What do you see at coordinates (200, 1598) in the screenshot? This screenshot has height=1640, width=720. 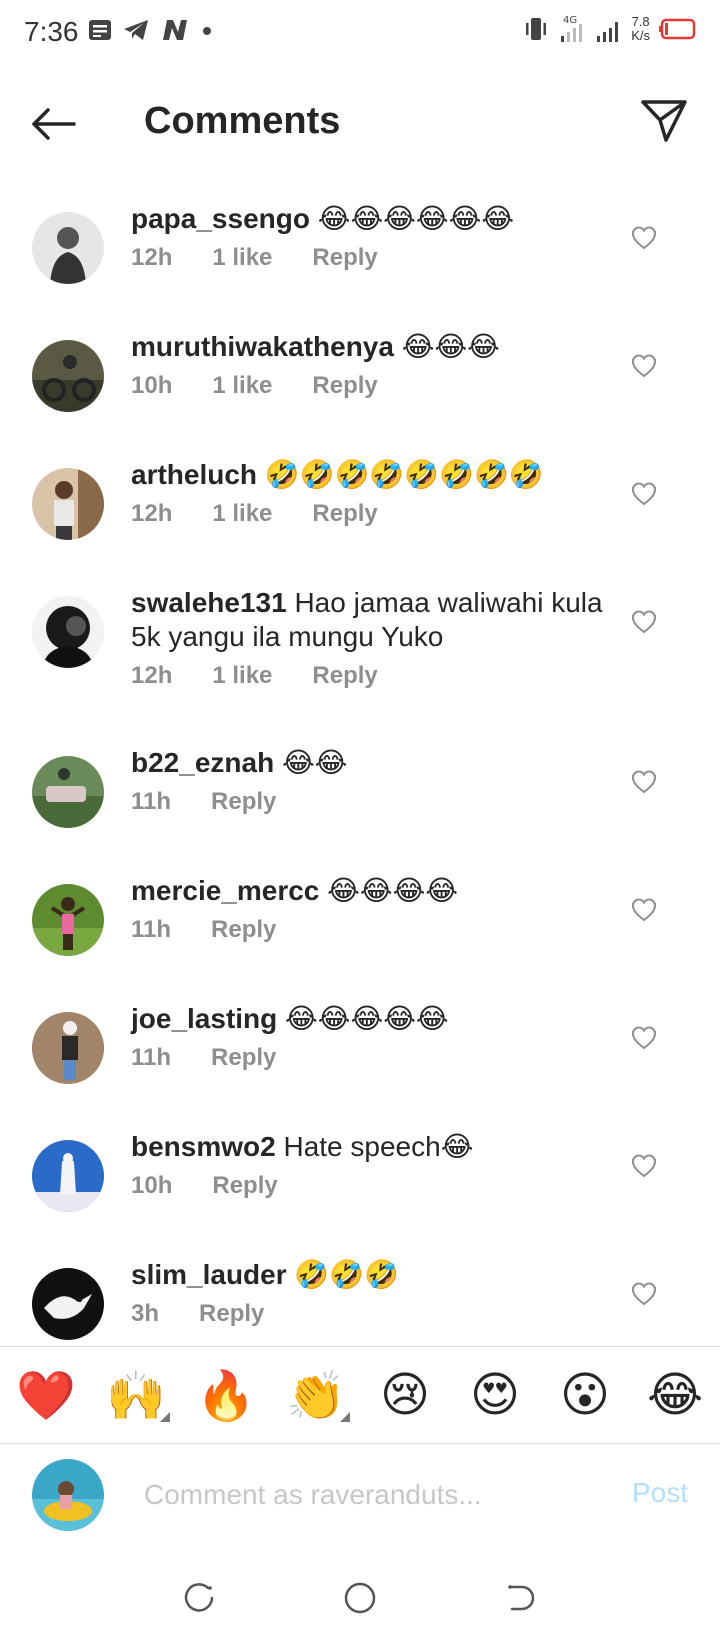 I see `recent-apps-icon` at bounding box center [200, 1598].